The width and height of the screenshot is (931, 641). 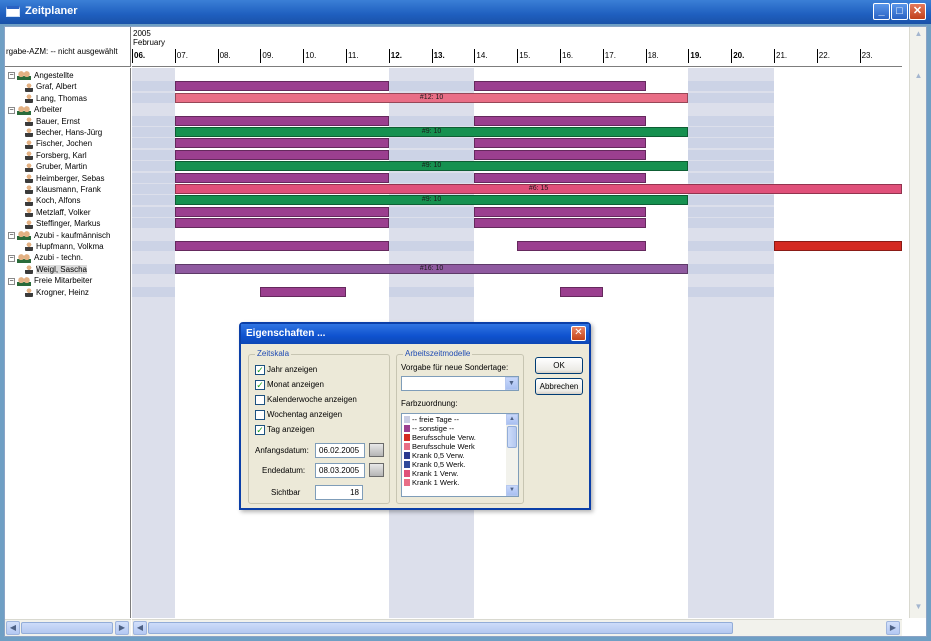 I want to click on scroll-left-icon: ◀, so click(x=13, y=628).